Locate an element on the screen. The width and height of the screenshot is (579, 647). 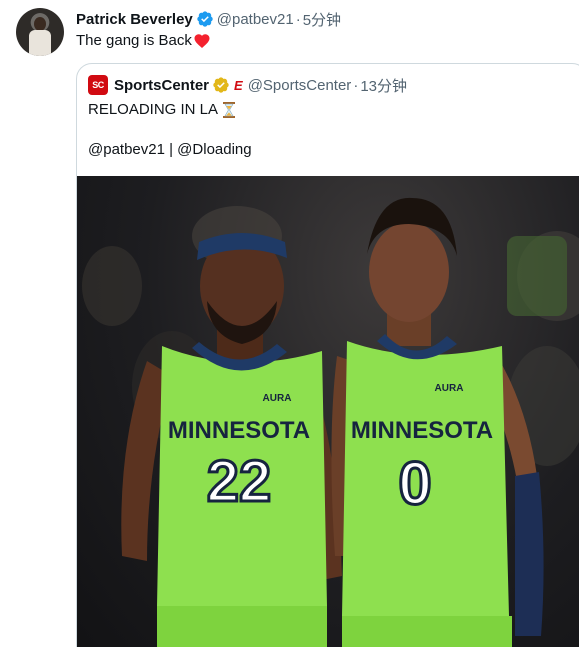
right-sponsor: AURA is located at coordinates (449, 388).